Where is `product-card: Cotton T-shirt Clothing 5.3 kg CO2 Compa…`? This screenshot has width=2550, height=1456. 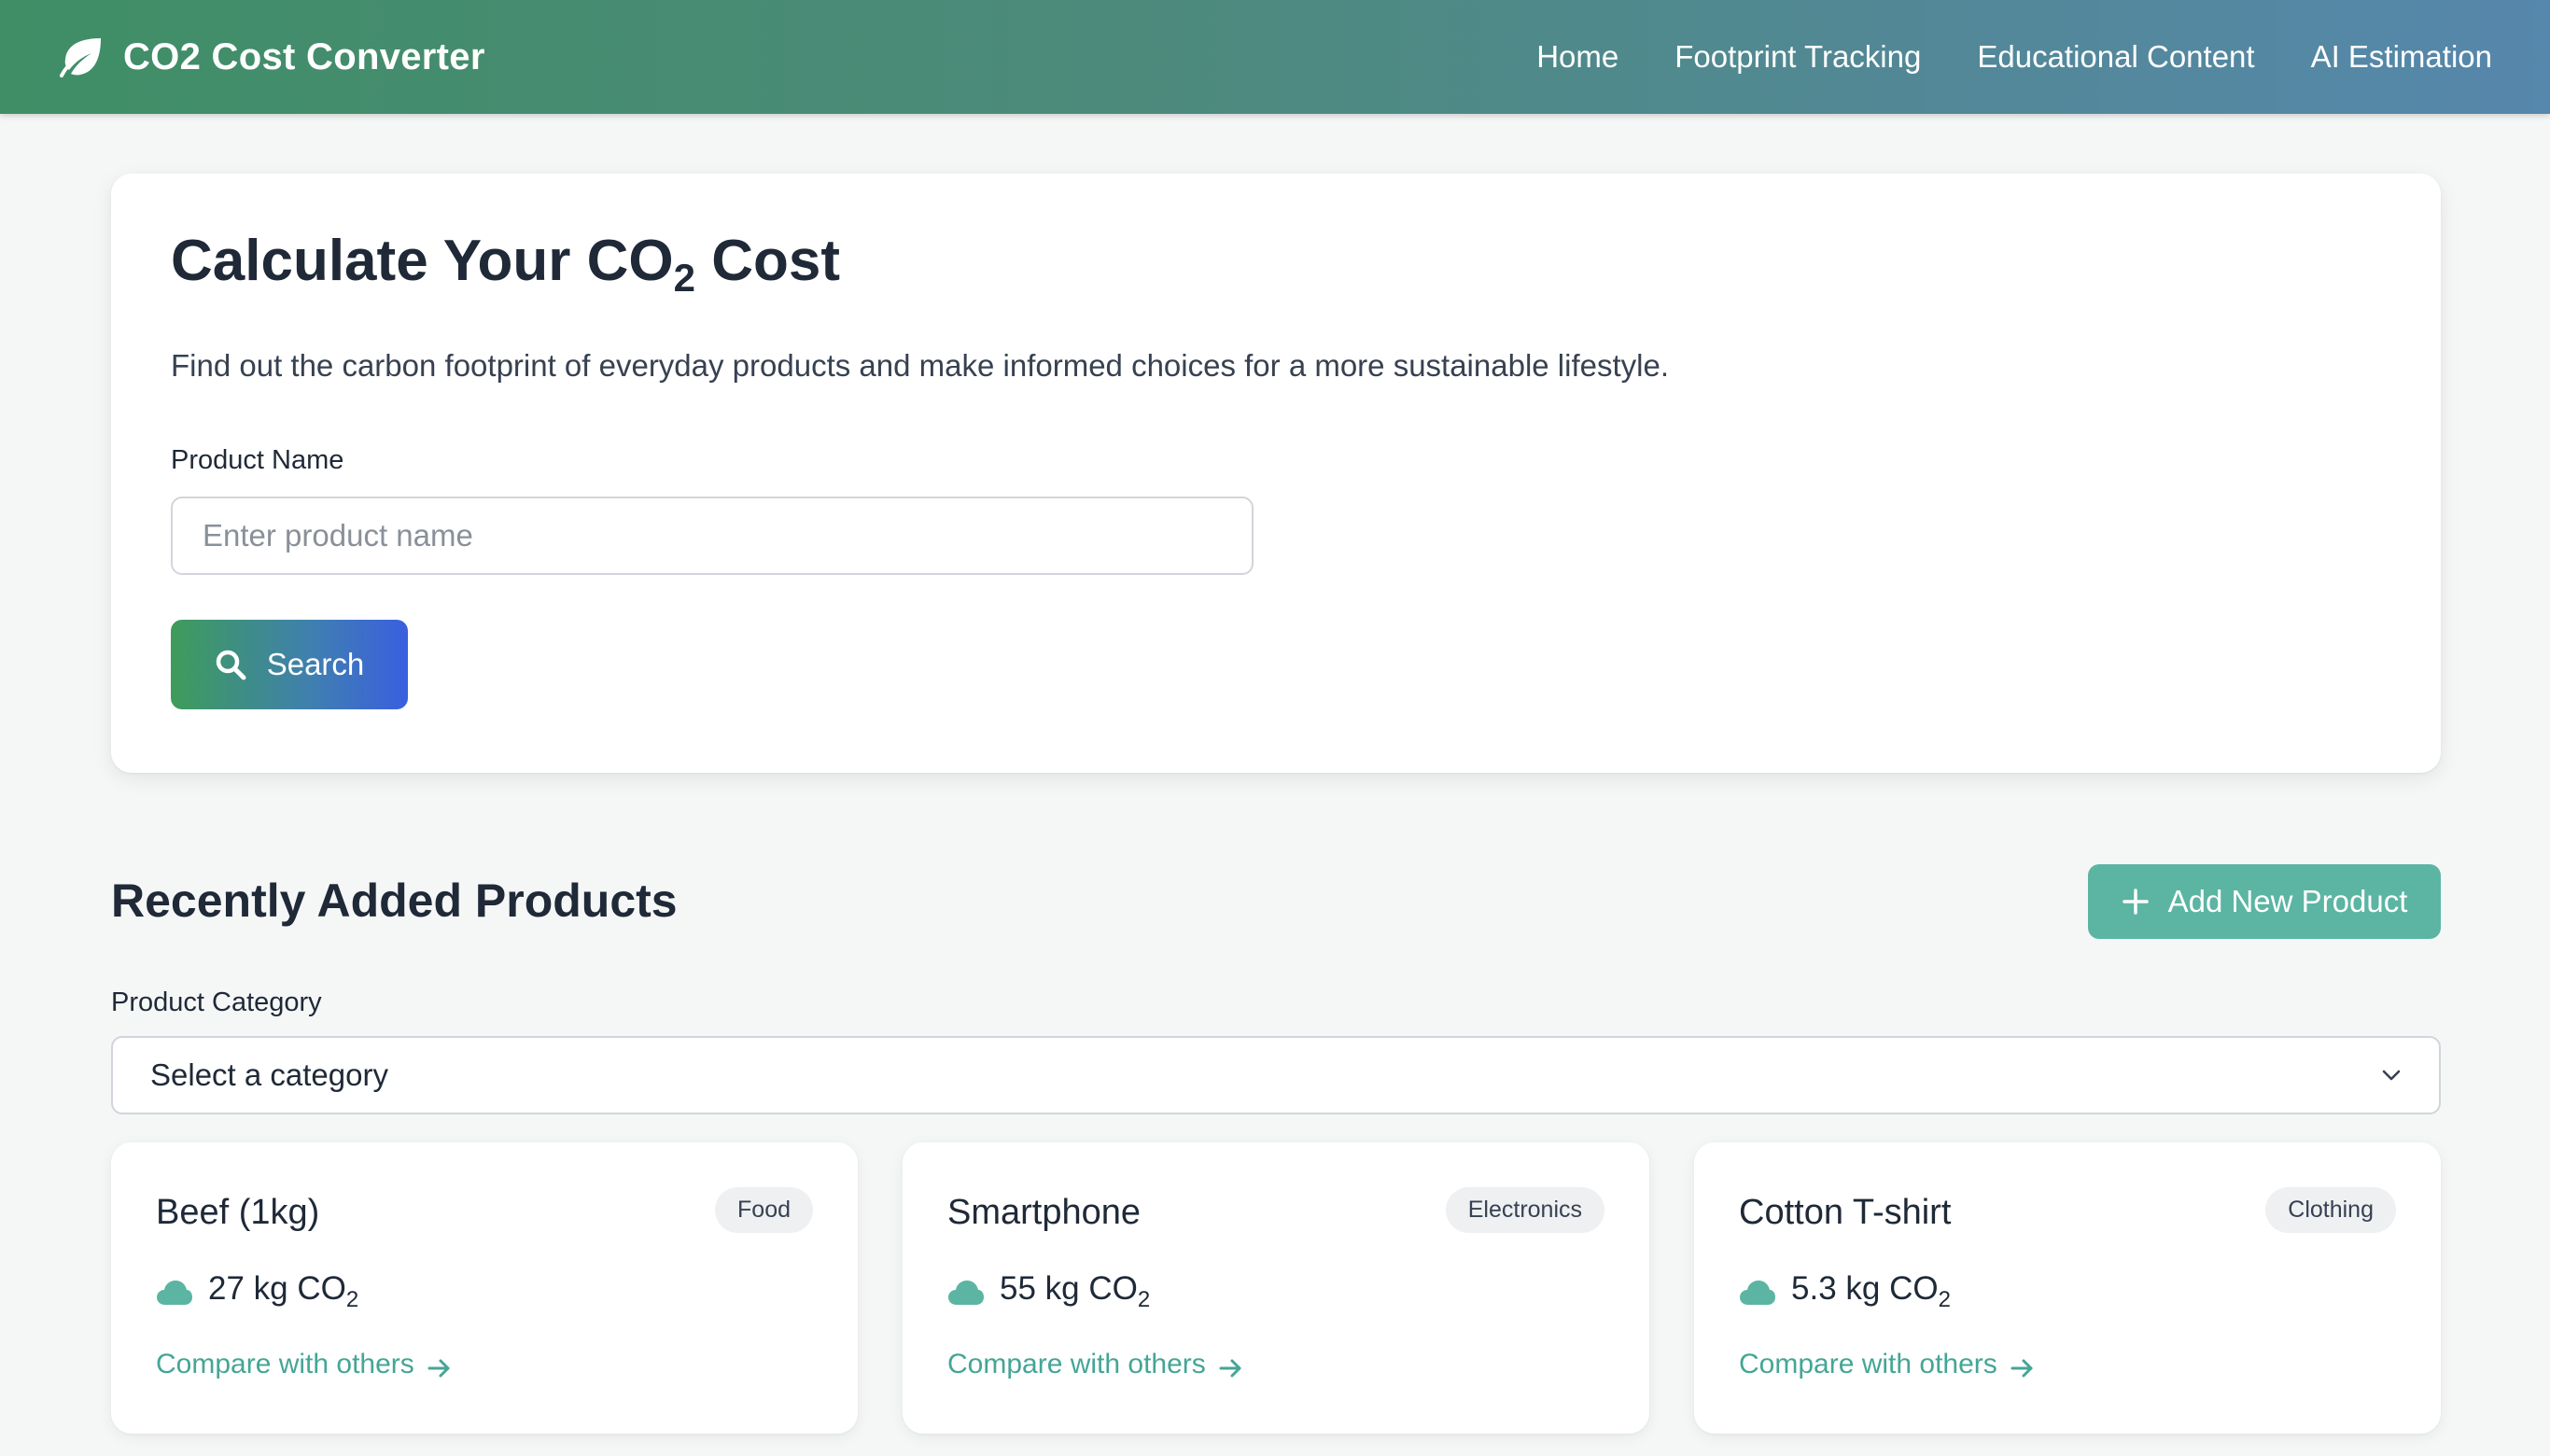
product-card: Cotton T-shirt Clothing 5.3 kg CO2 Compa… is located at coordinates (2067, 1288).